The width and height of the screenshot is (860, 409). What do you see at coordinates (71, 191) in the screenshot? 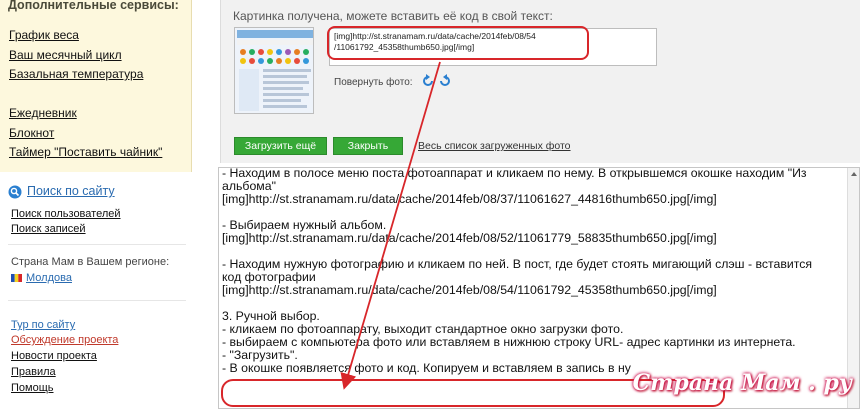
I see `search-site-link: Поиск по сайту` at bounding box center [71, 191].